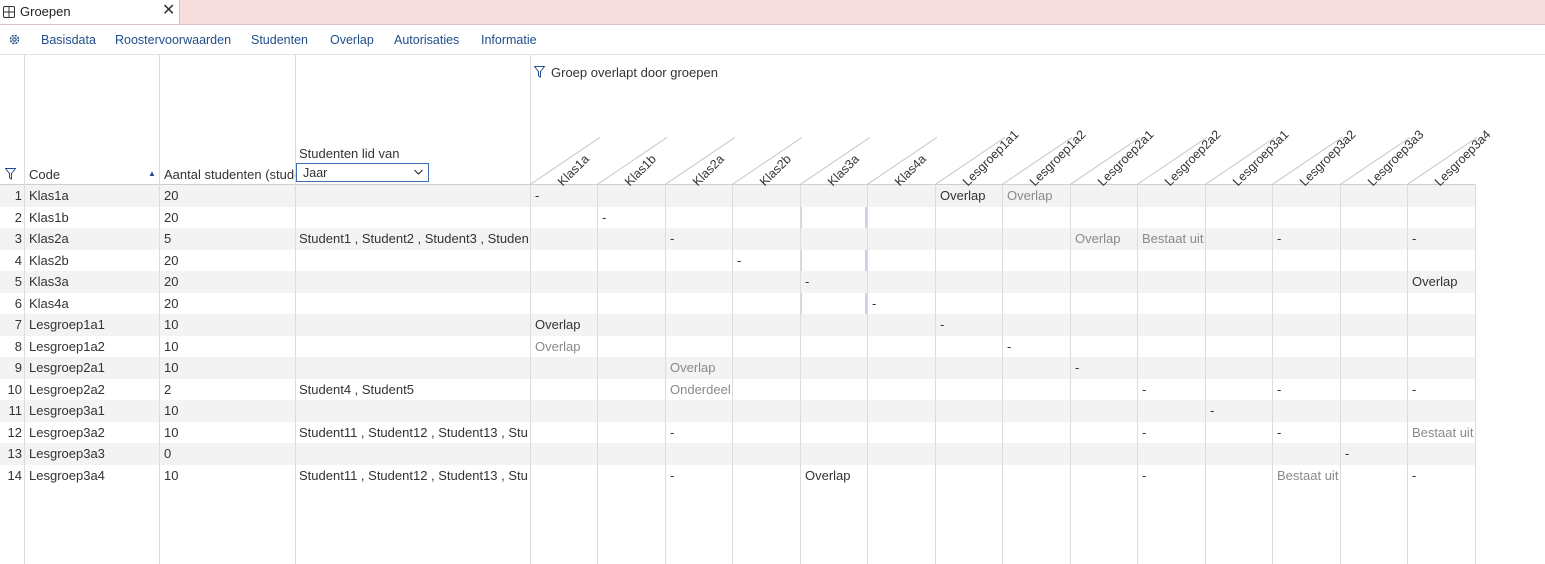 The width and height of the screenshot is (1545, 564). Describe the element at coordinates (509, 40) in the screenshot. I see `menu-informatie: Informatie` at that location.